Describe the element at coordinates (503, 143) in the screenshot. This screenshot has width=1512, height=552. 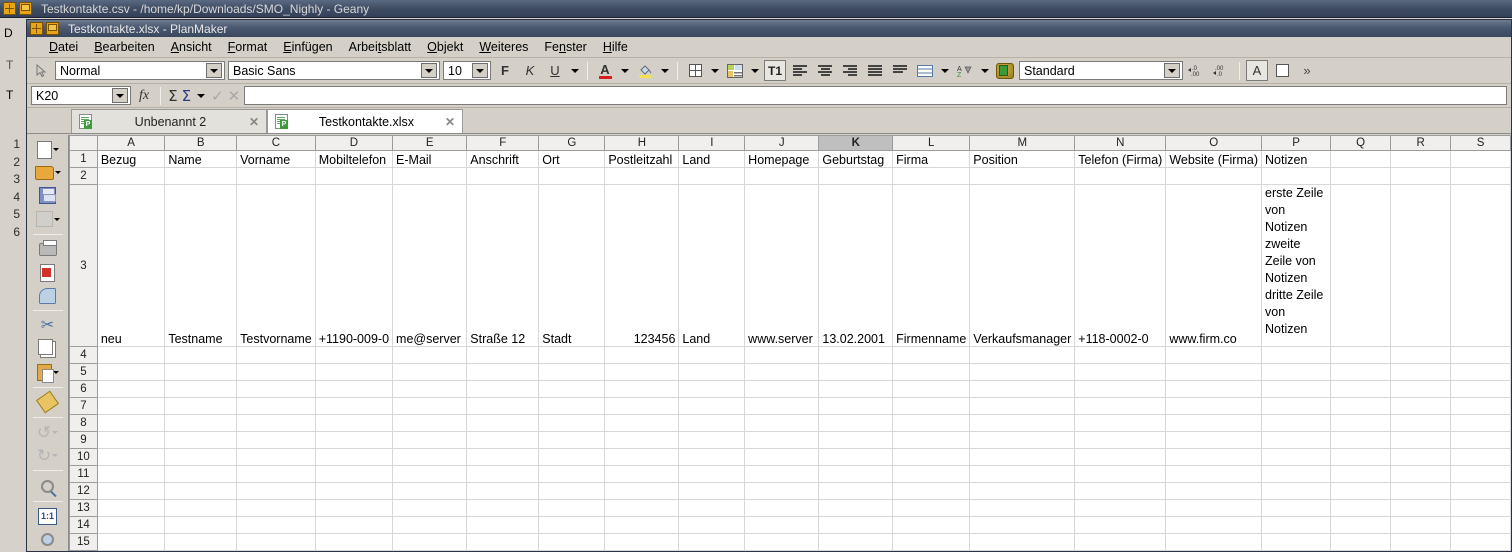
I see `column-header-F: F` at that location.